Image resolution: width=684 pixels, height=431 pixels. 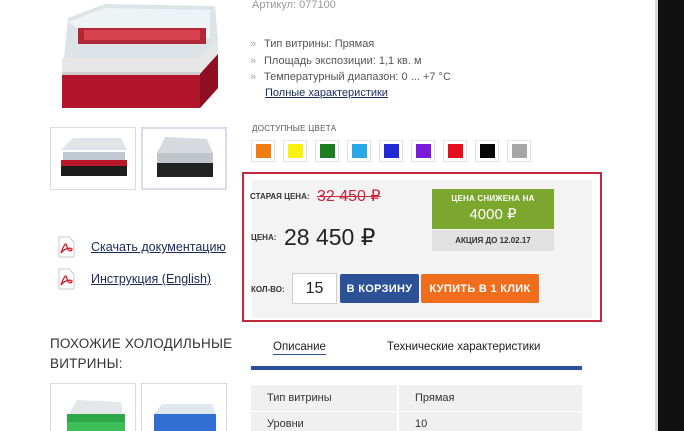 What do you see at coordinates (158, 247) in the screenshot?
I see `download-docs-link: Скачать документацию` at bounding box center [158, 247].